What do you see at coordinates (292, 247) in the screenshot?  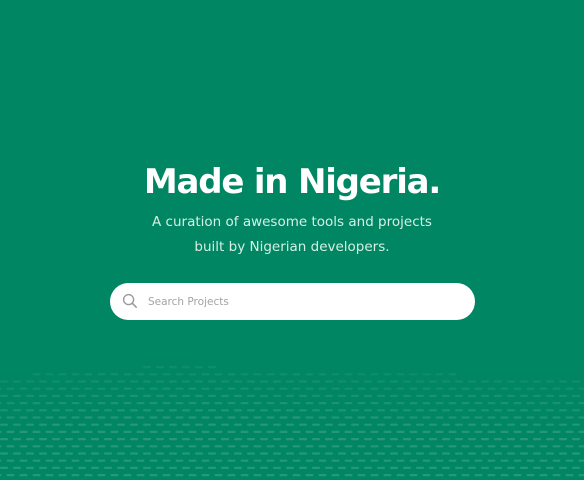 I see `hero-subtitle-line-2: built by Nigerian developers.` at bounding box center [292, 247].